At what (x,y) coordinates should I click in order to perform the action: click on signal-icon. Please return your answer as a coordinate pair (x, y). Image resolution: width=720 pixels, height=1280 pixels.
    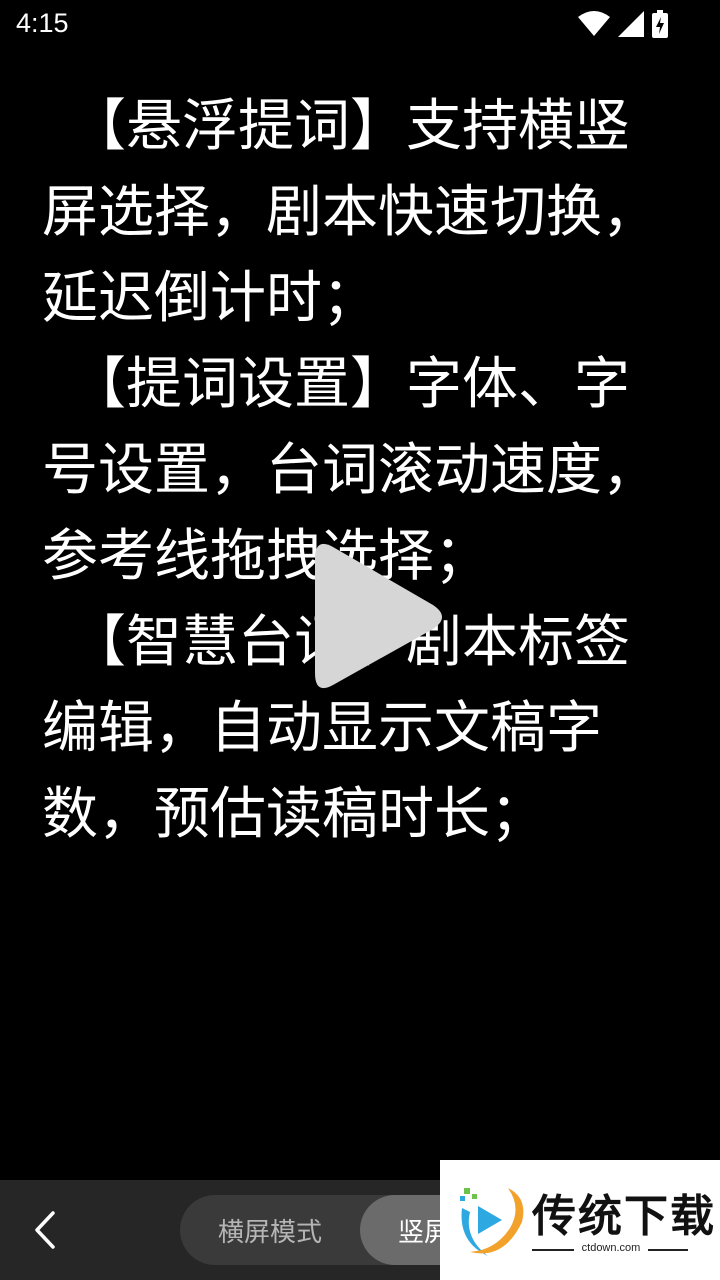
    Looking at the image, I should click on (631, 24).